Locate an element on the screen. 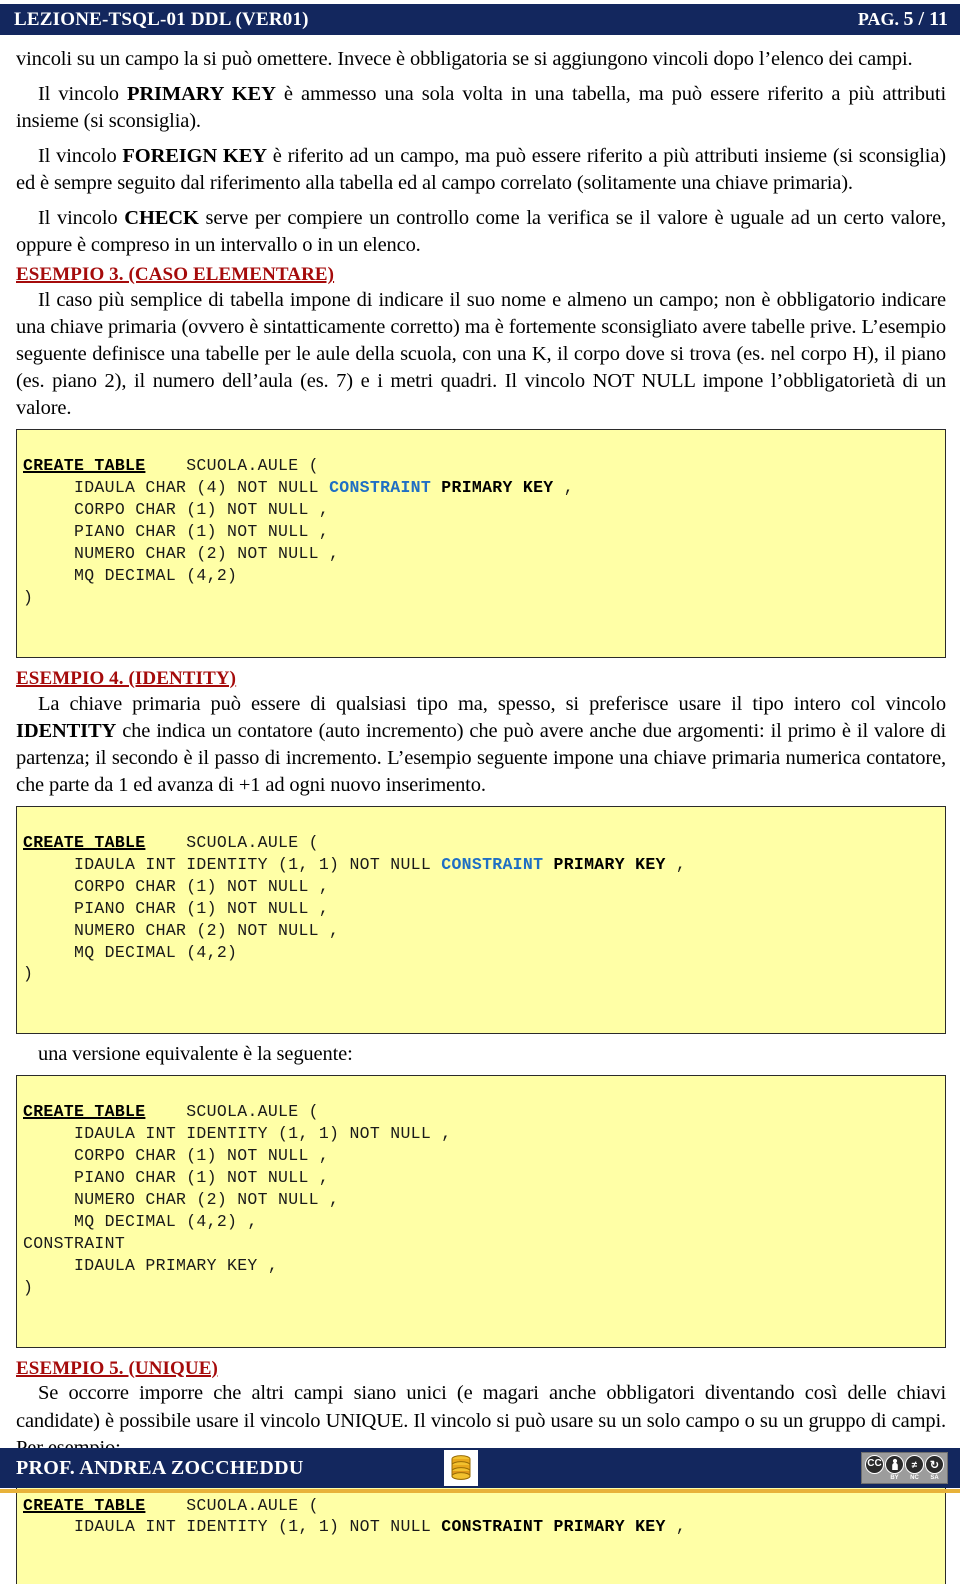  creative-commons-badge: CC BY ≠ NC ↻ SA is located at coordinates (904, 1468).